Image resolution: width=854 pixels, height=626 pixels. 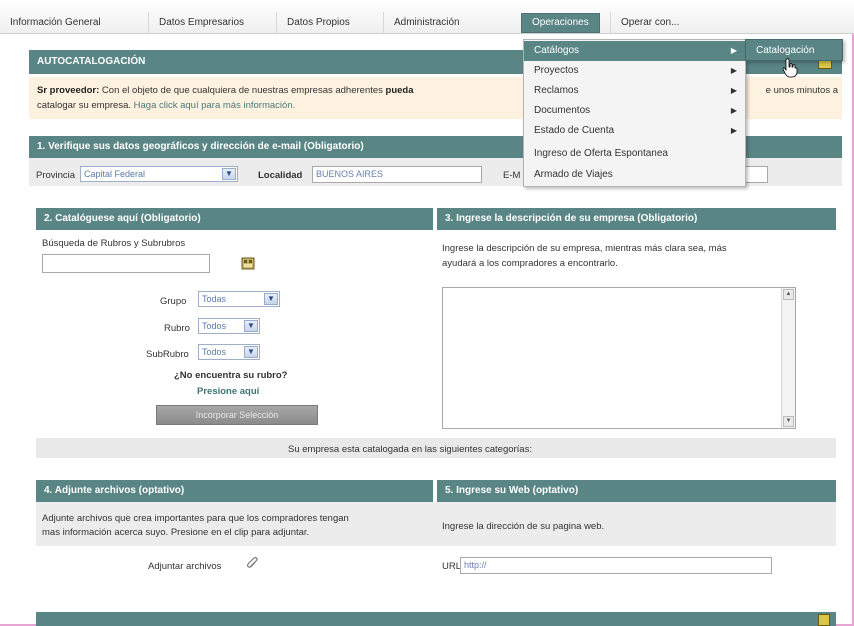 I want to click on textarea-scrollbar: ▲ ▼, so click(x=788, y=358).